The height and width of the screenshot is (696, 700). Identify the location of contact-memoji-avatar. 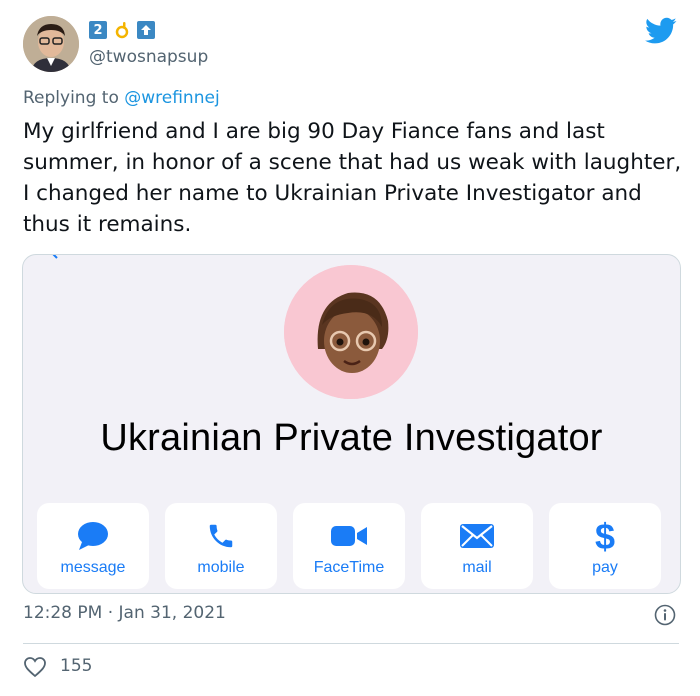
(351, 332).